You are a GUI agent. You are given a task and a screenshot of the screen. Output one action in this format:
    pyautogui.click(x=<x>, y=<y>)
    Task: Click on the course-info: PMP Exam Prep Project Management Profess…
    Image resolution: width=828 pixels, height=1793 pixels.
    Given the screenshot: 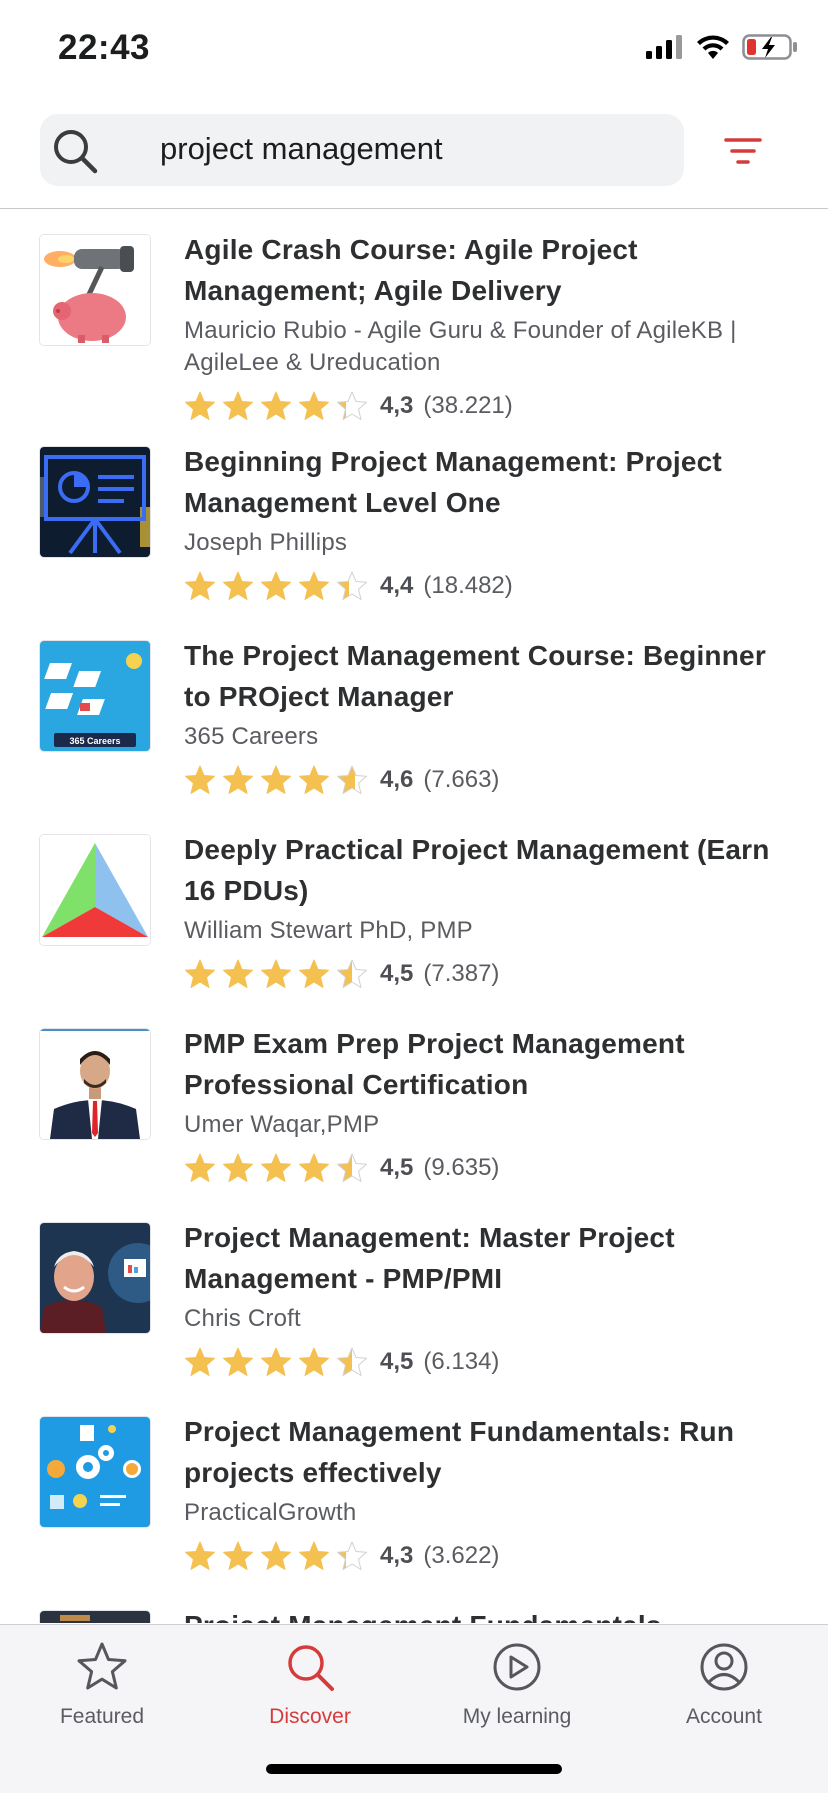 What is the action you would take?
    pyautogui.click(x=489, y=1104)
    